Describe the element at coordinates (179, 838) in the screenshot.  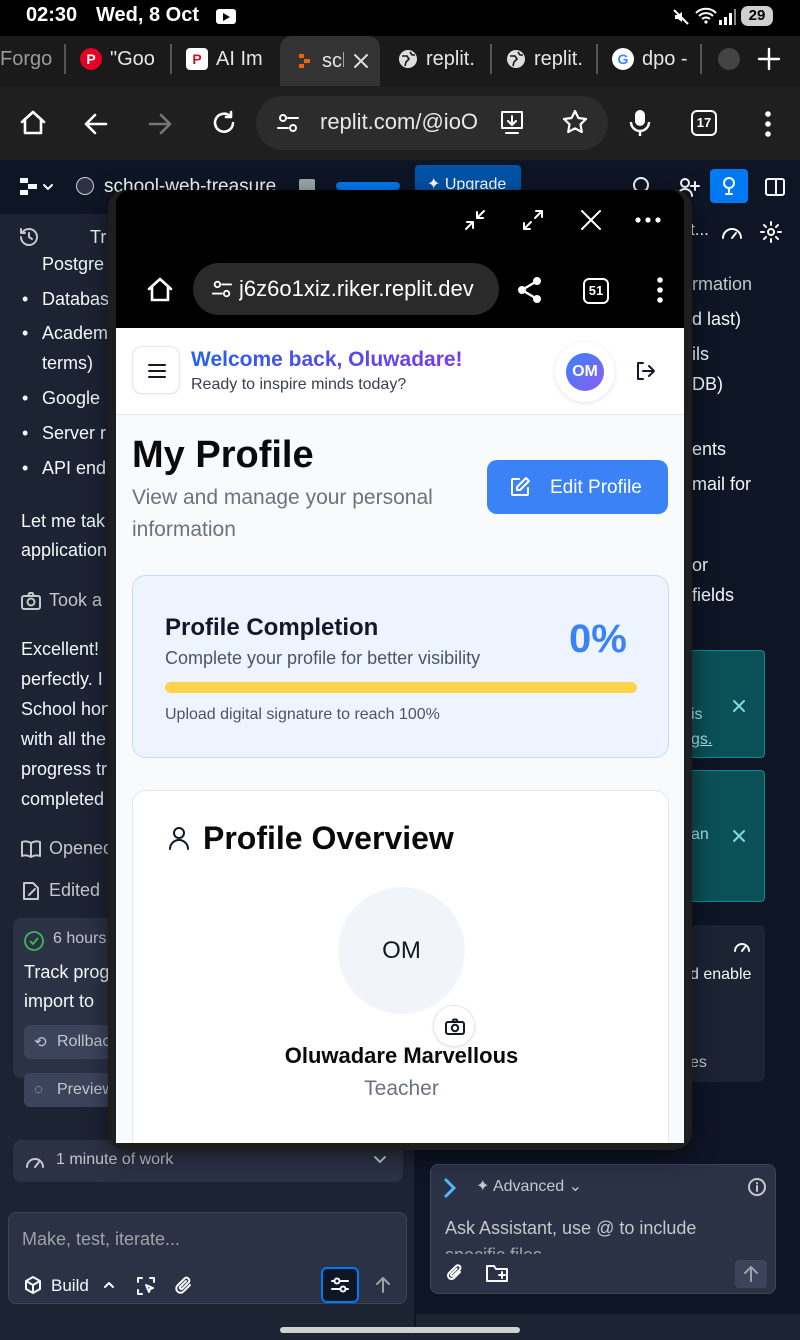
I see `user-icon` at that location.